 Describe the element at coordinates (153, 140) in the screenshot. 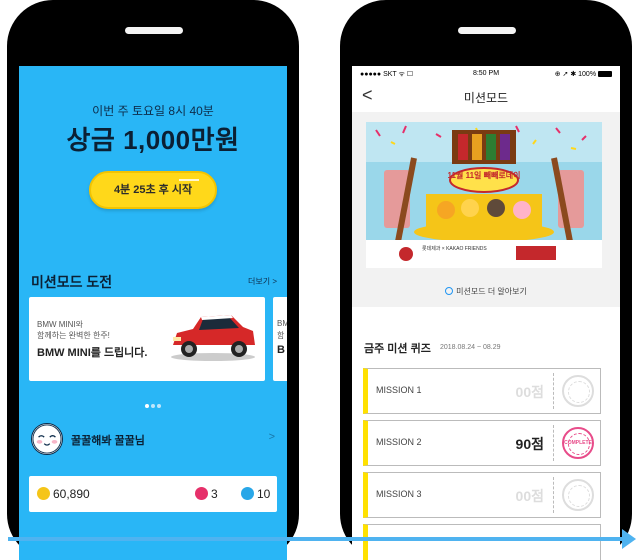

I see `prize-title: 상금 1,000만원` at that location.